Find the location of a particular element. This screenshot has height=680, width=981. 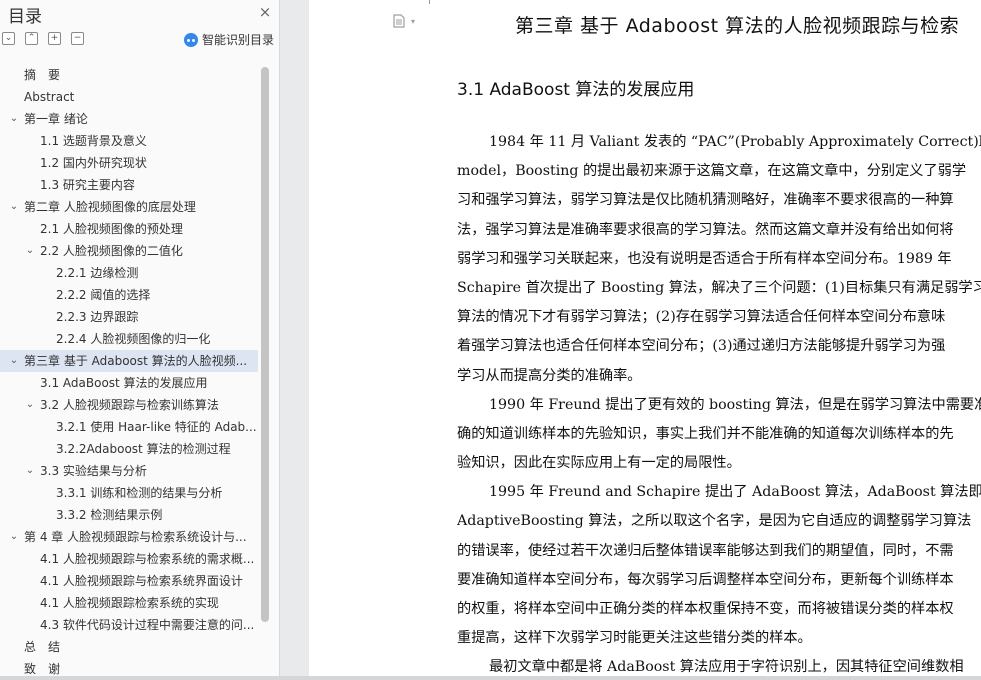

chapter-title: 第三章 基于 Adaboost 算法的人脸视频跟踪与检索 is located at coordinates (737, 26).